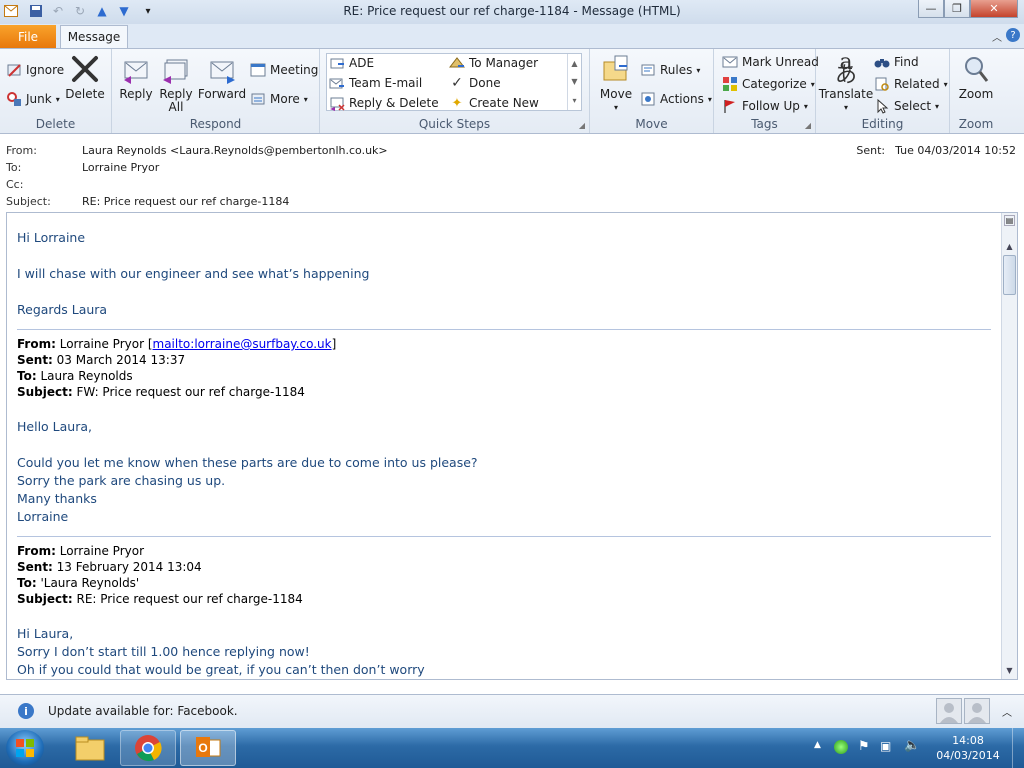 Image resolution: width=1024 pixels, height=768 pixels. What do you see at coordinates (574, 100) in the screenshot?
I see `expand-gallery-icon: ▾` at bounding box center [574, 100].